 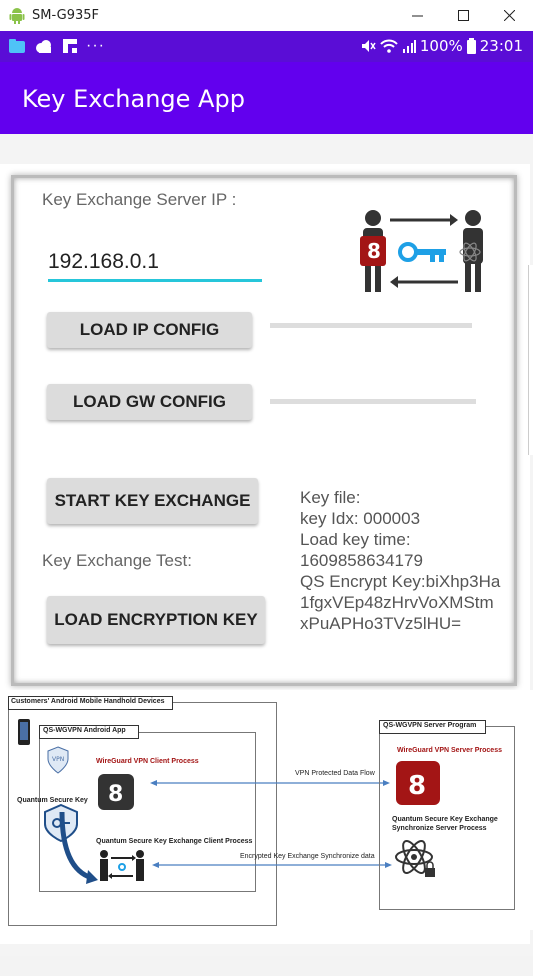 I want to click on window-titlebar: SM-G935F, so click(x=266, y=16).